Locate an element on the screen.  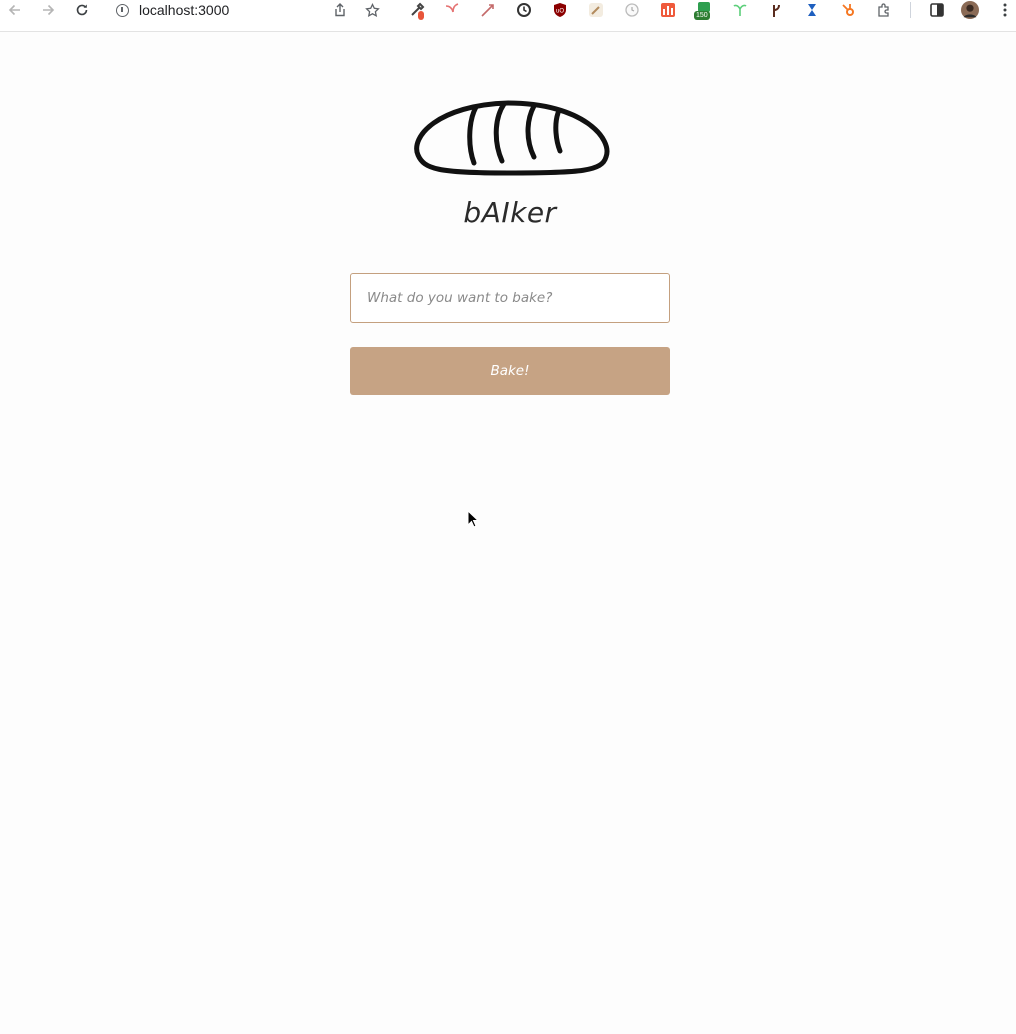
quill-extension-icon is located at coordinates (488, 10).